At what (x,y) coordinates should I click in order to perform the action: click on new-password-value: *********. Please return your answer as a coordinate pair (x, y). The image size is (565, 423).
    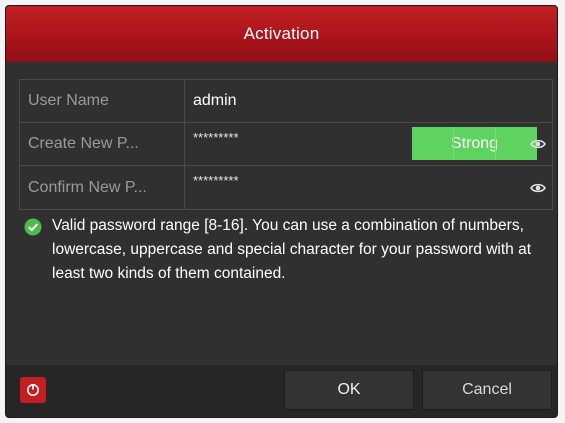
    Looking at the image, I should click on (216, 137).